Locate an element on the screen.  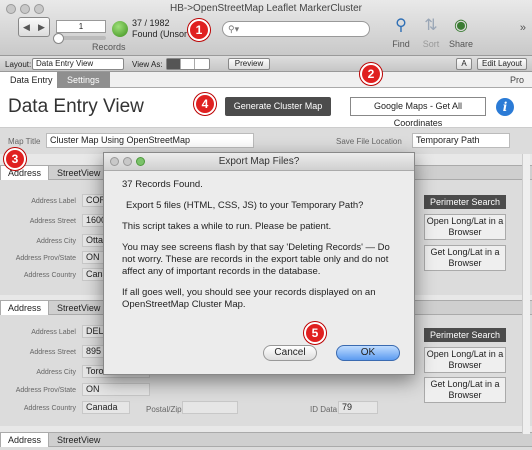
save-location-label: Save File Location is located at coordinates (369, 141).